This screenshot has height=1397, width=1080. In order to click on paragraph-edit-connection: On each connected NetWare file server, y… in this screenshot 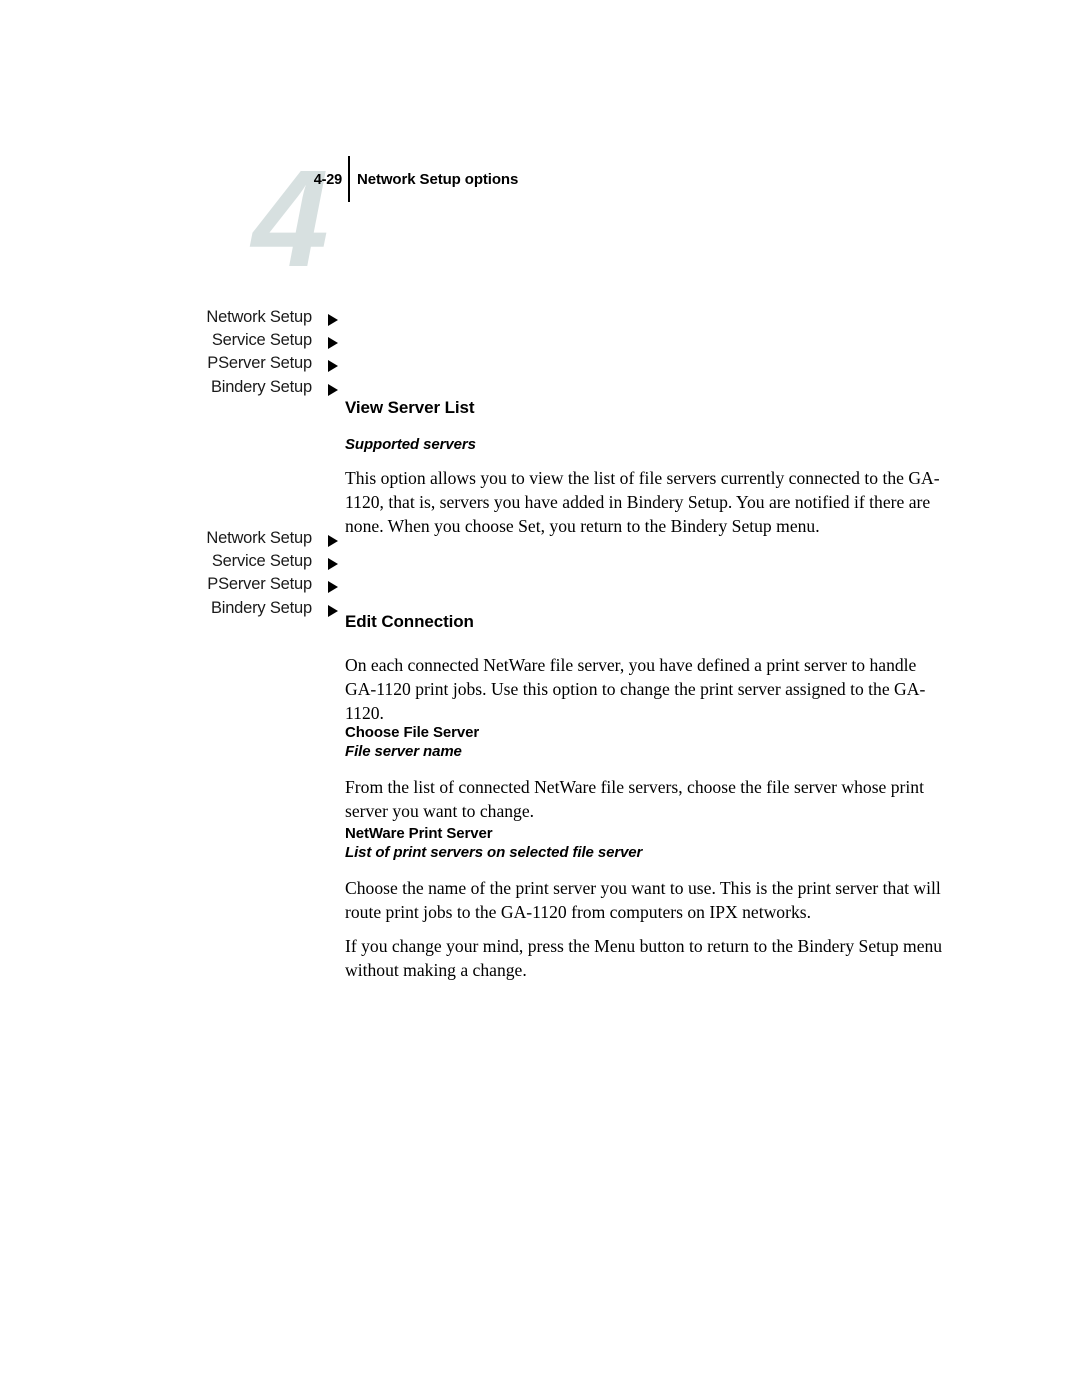, I will do `click(635, 689)`.